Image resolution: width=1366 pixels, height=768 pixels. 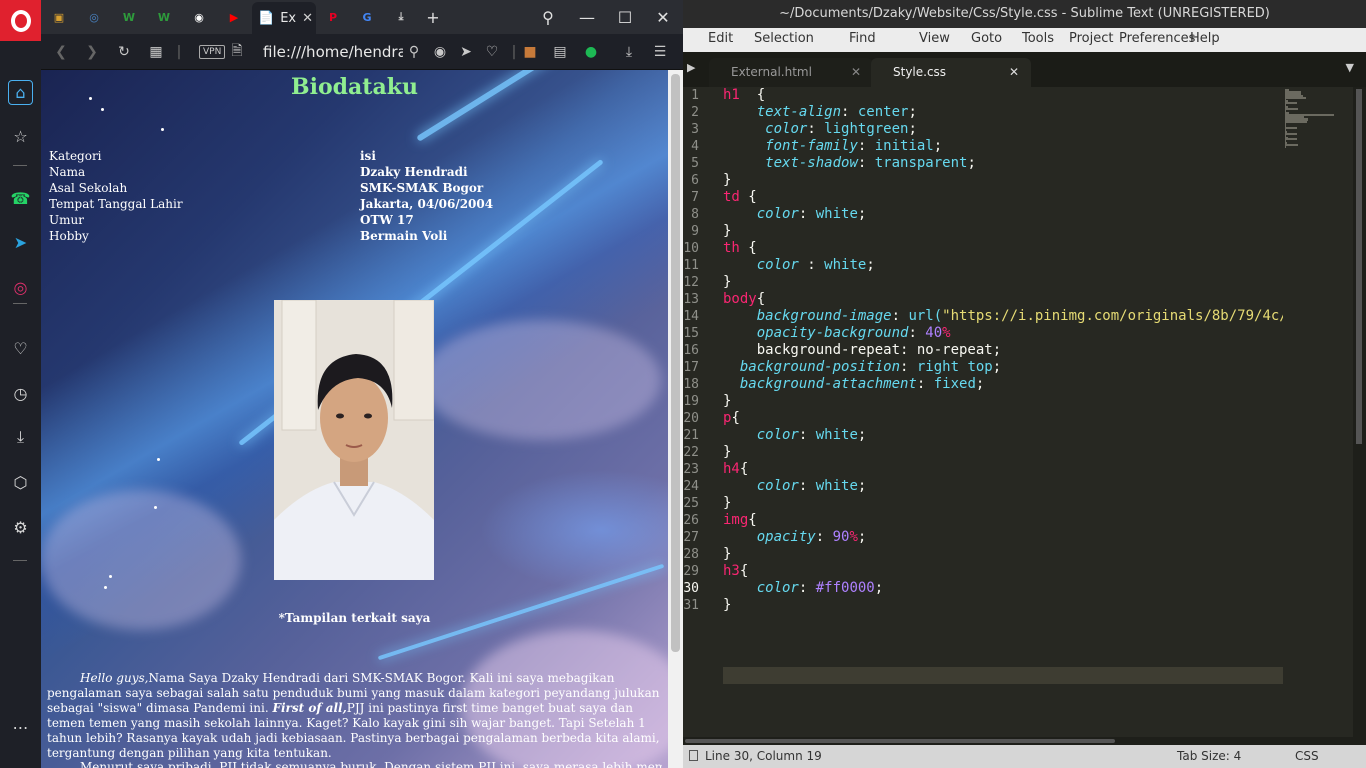 What do you see at coordinates (20, 20) in the screenshot?
I see `opera-menu-button` at bounding box center [20, 20].